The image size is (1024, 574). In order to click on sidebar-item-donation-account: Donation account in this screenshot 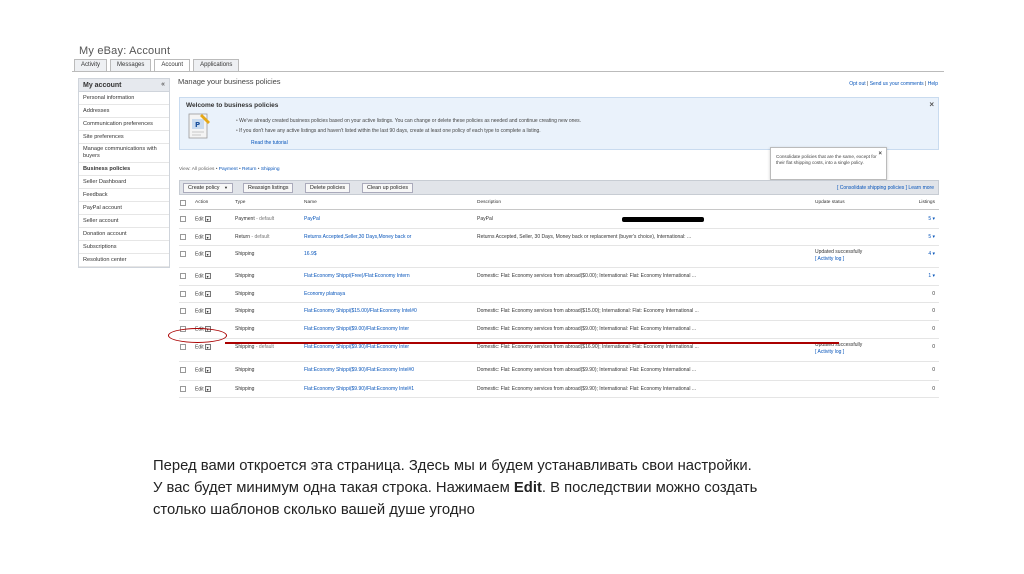, I will do `click(124, 234)`.